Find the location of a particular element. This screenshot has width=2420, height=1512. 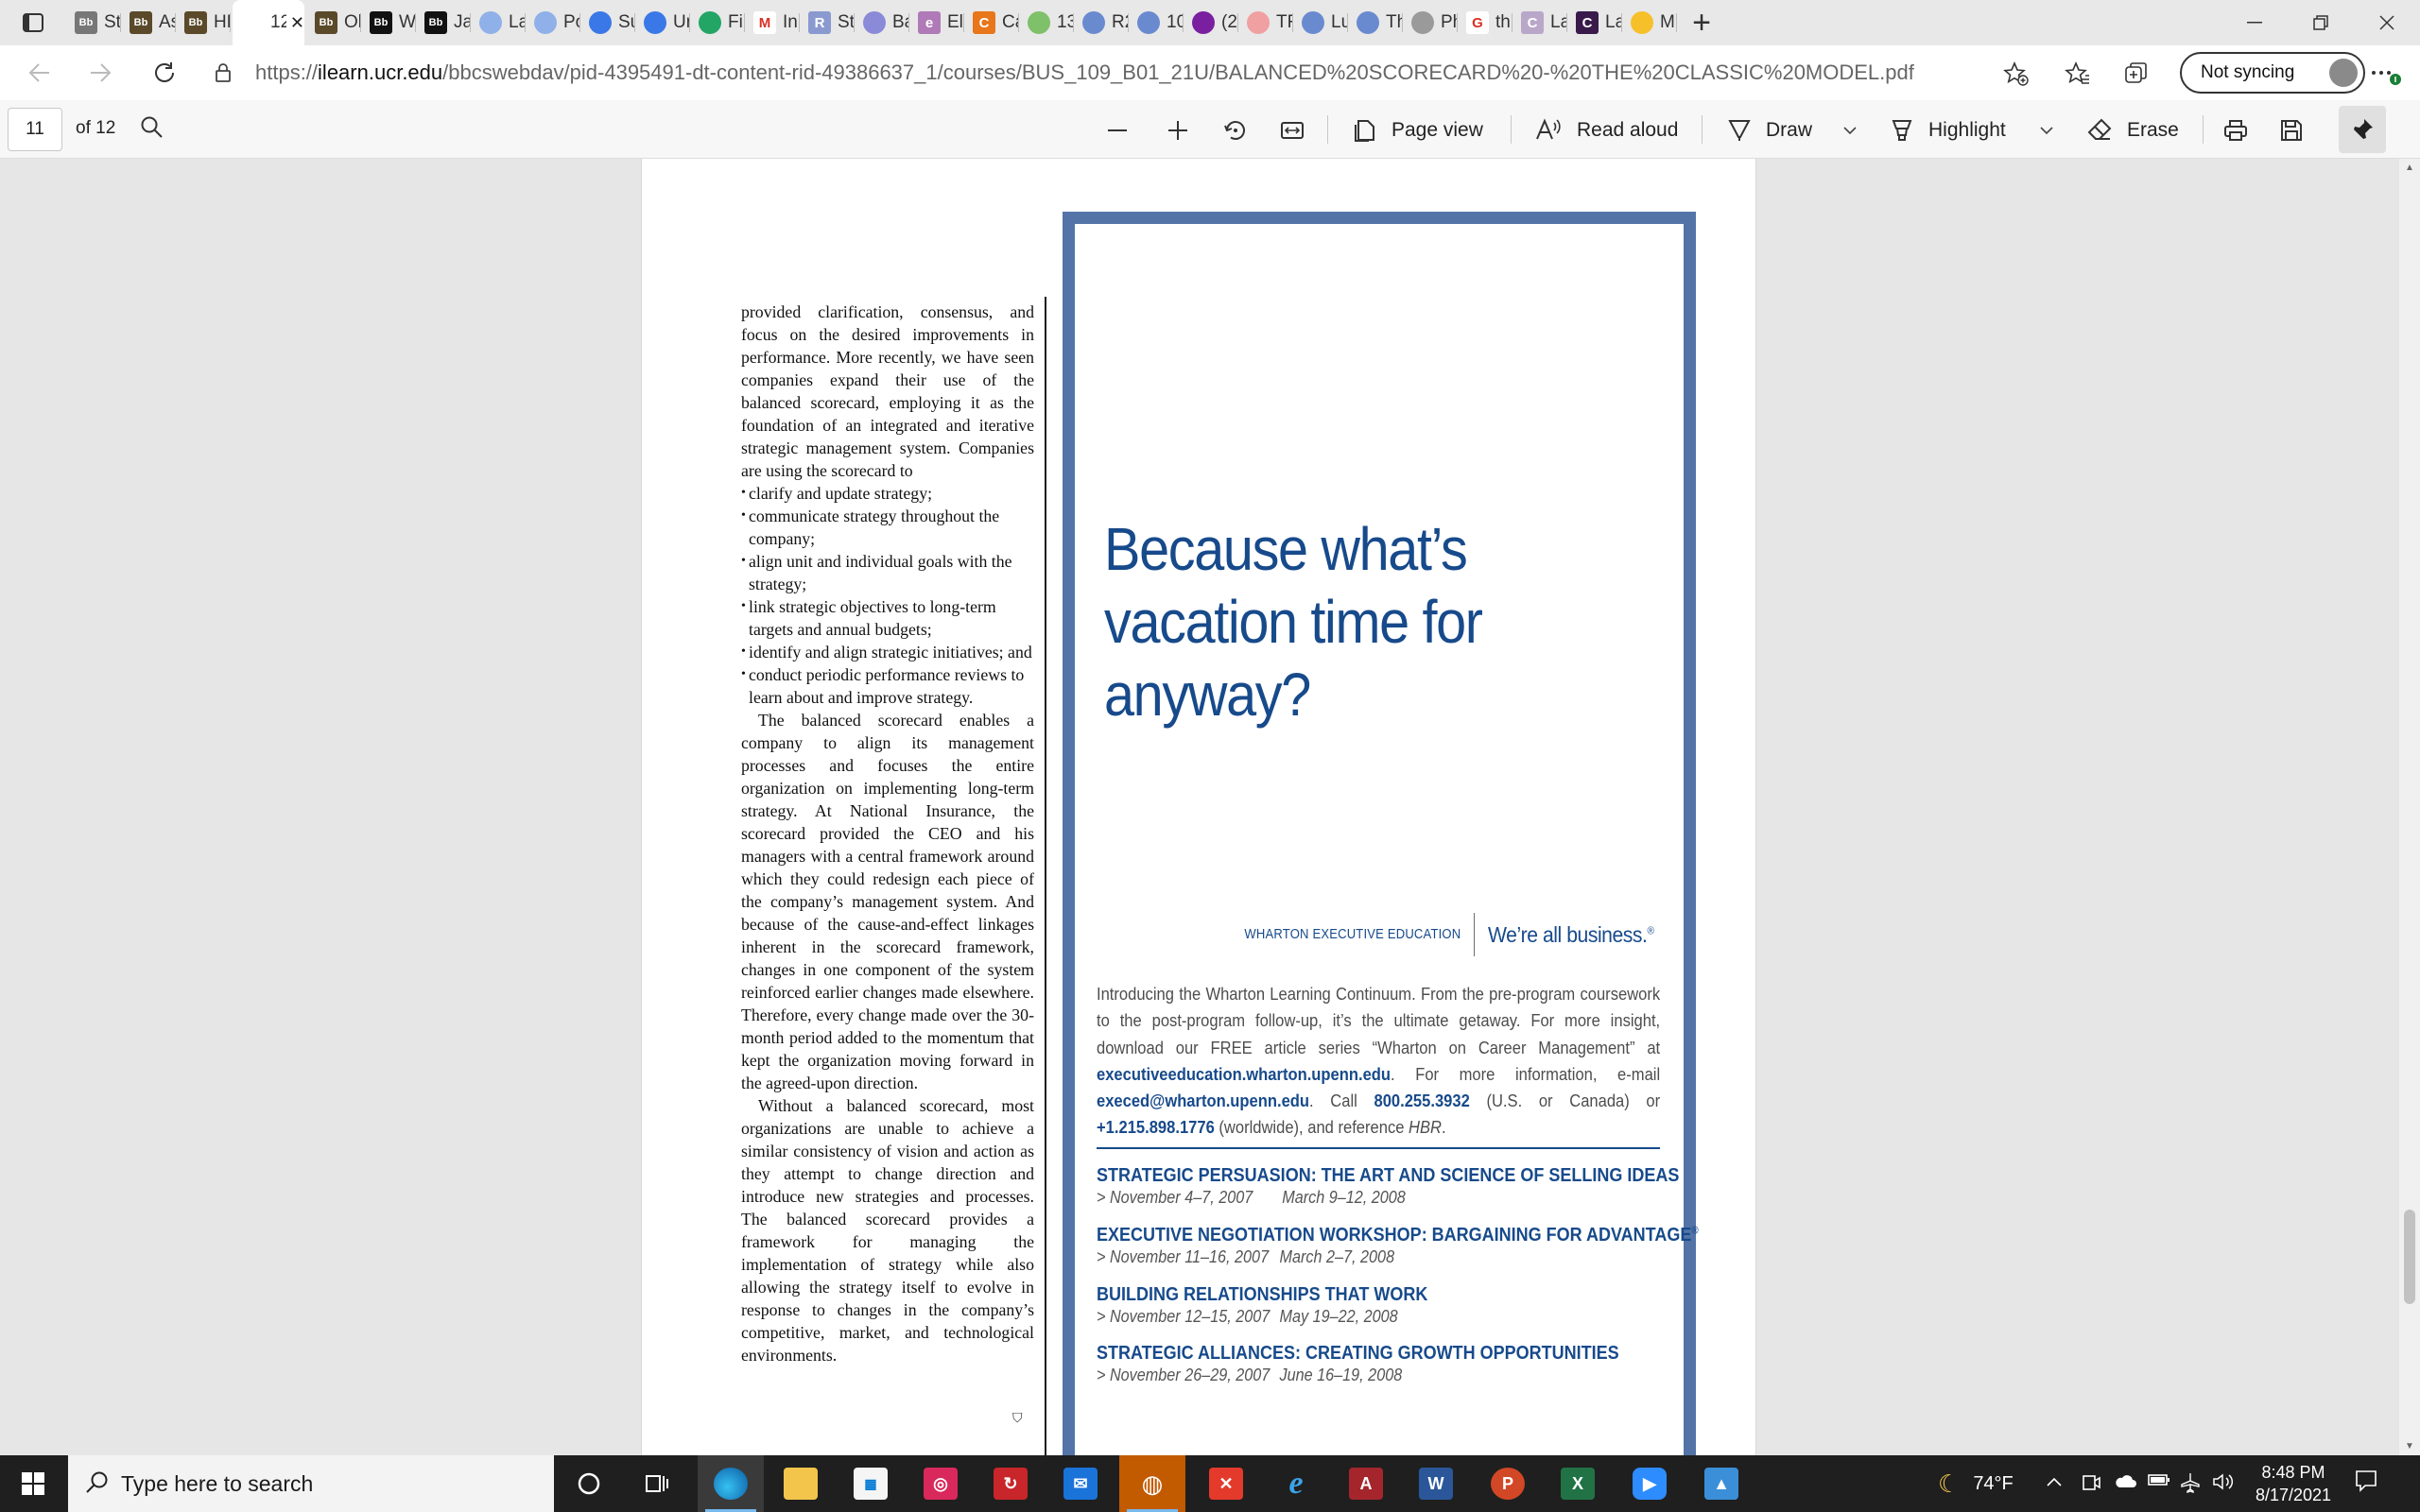

browser-tab: e Ell is located at coordinates (936, 22).